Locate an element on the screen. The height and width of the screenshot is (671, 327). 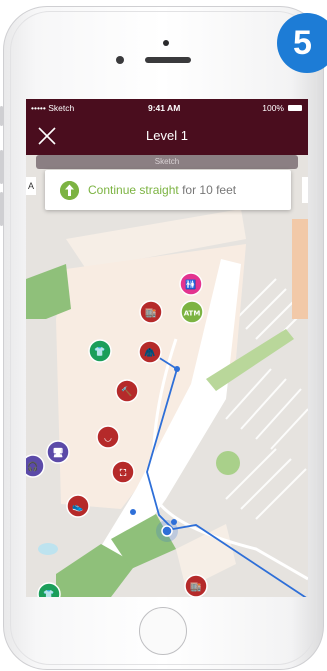
direction-highlight: Continue straight is located at coordinates (133, 190).